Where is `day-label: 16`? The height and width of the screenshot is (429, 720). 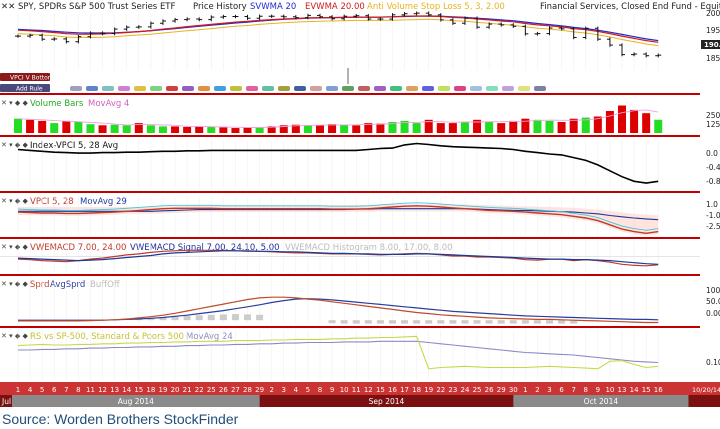 day-label: 16 is located at coordinates (392, 390).